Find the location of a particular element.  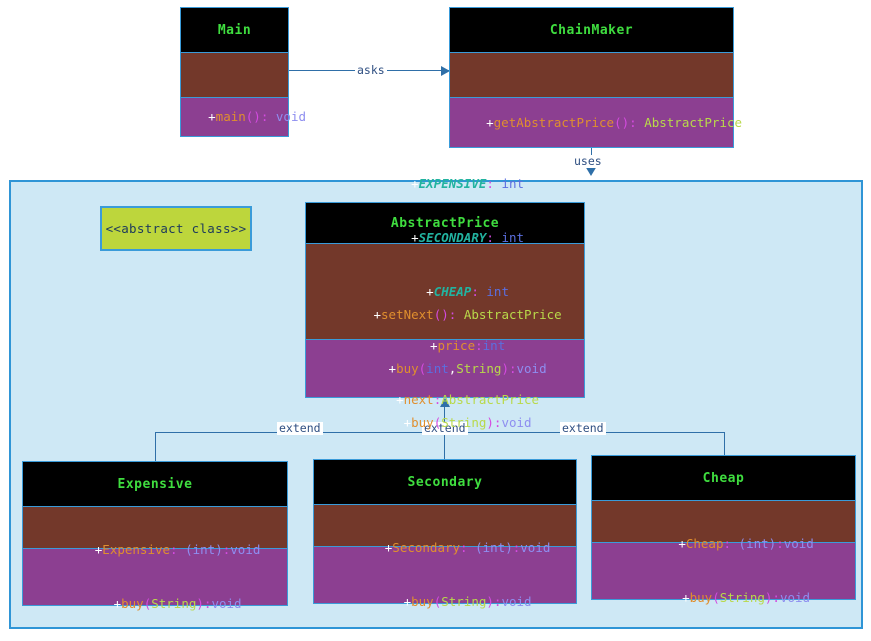

attribute-name: SECONDARY is located at coordinates (452, 237).